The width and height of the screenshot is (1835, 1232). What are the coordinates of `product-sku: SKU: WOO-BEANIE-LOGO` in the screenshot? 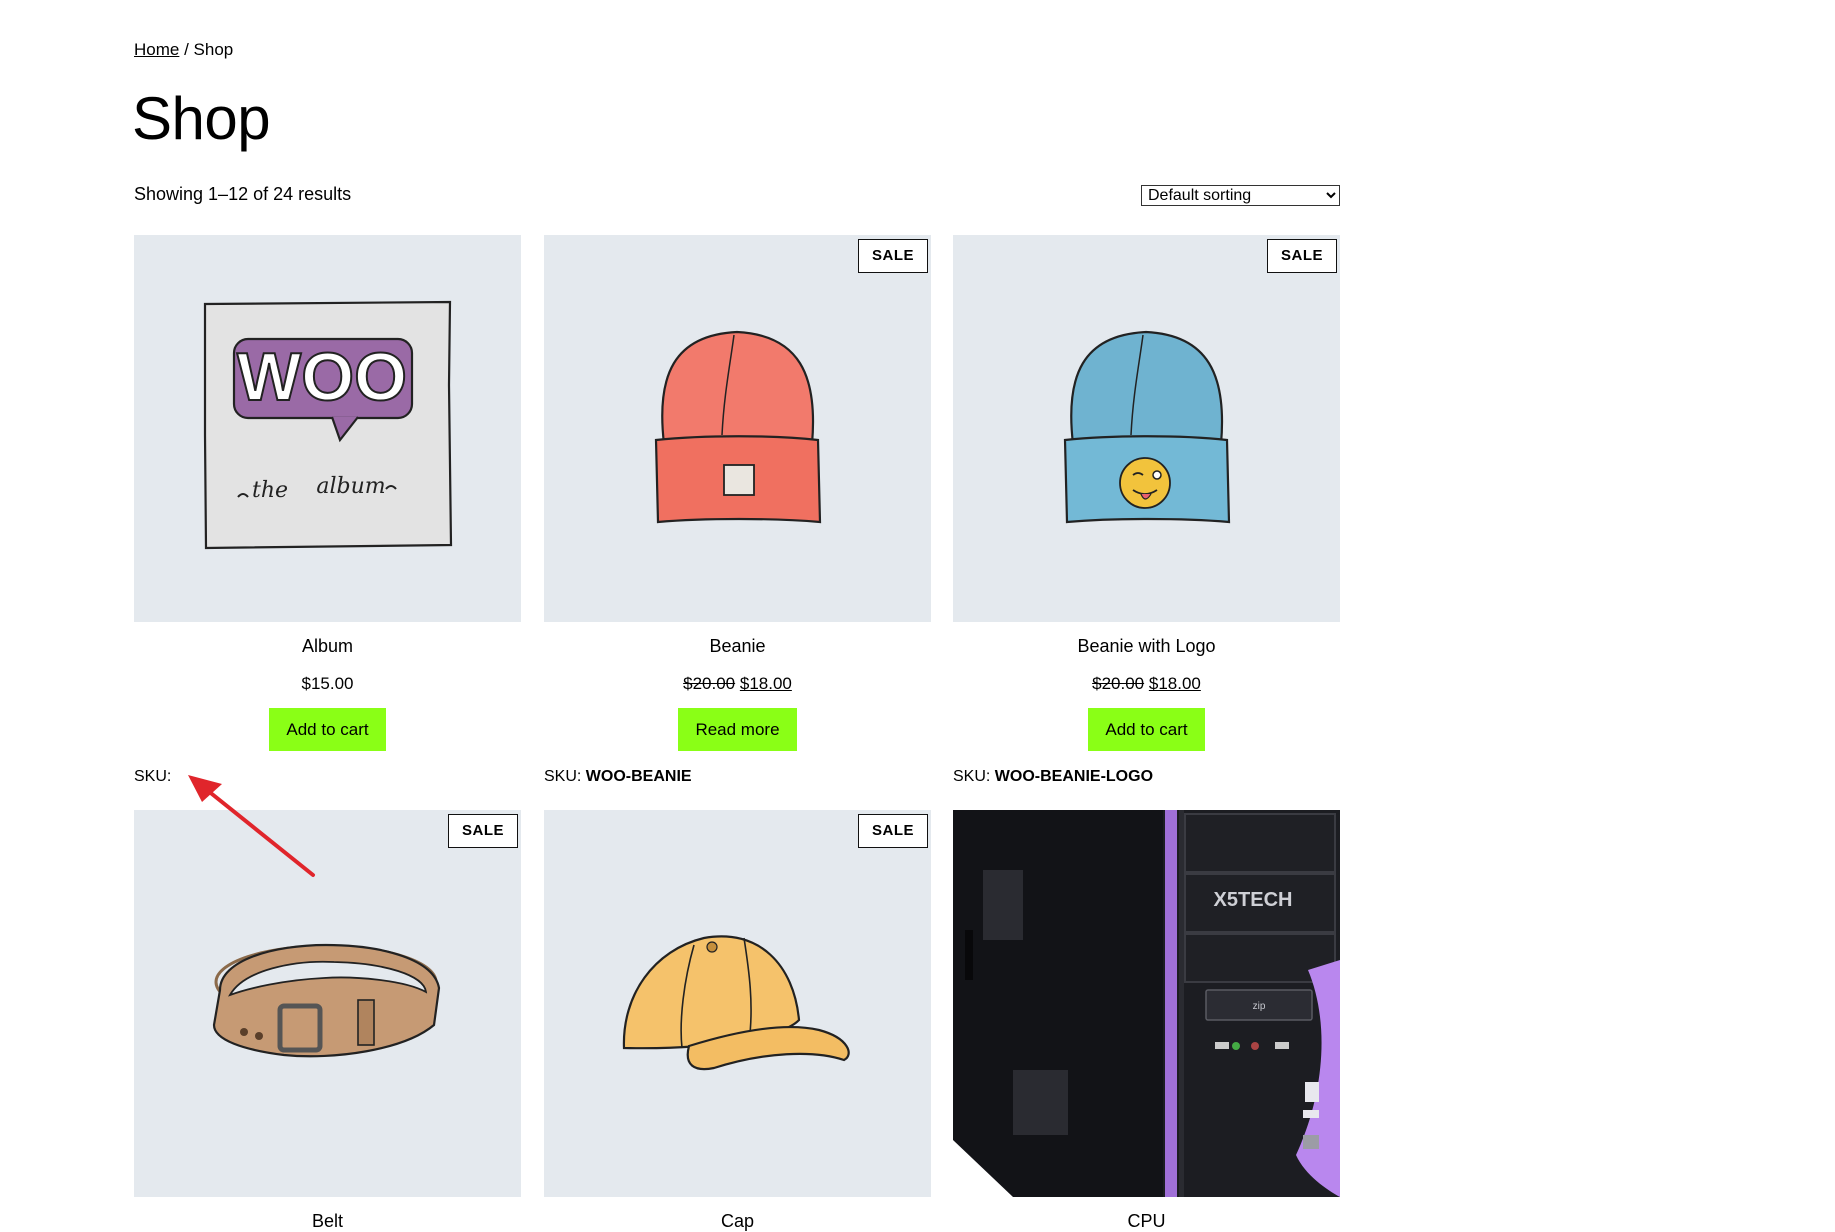 It's located at (1146, 777).